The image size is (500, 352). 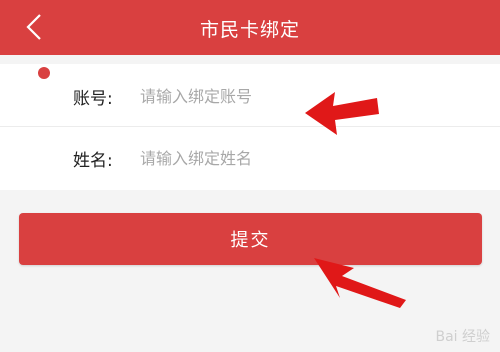 I want to click on watermark: Bai 经验, so click(x=462, y=337).